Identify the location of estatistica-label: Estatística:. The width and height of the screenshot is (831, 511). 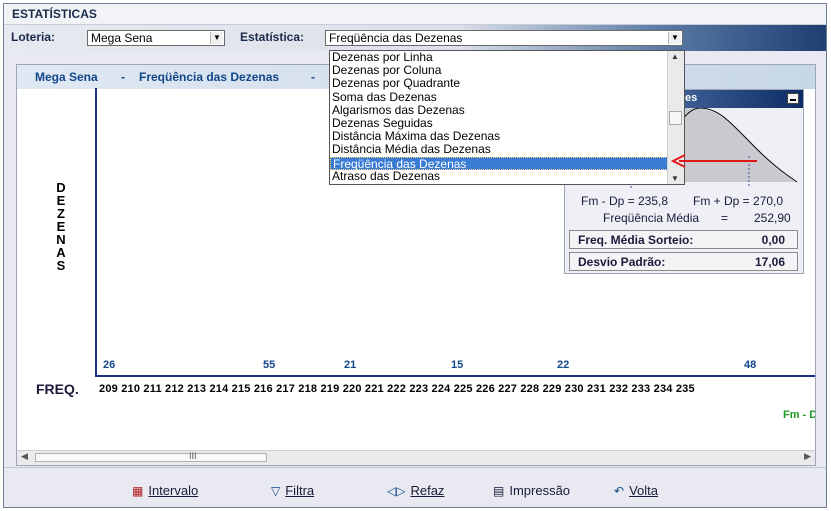
(272, 37).